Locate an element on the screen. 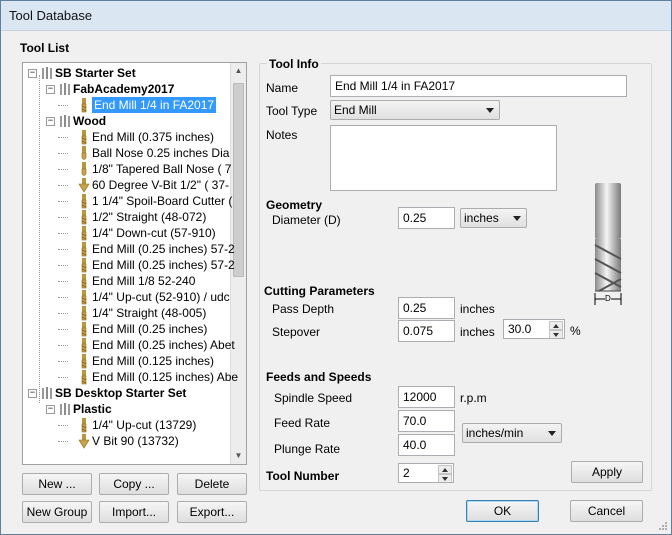 The height and width of the screenshot is (535, 672). tree-tool-item: End Mill 1/8 52-240 is located at coordinates (127, 281).